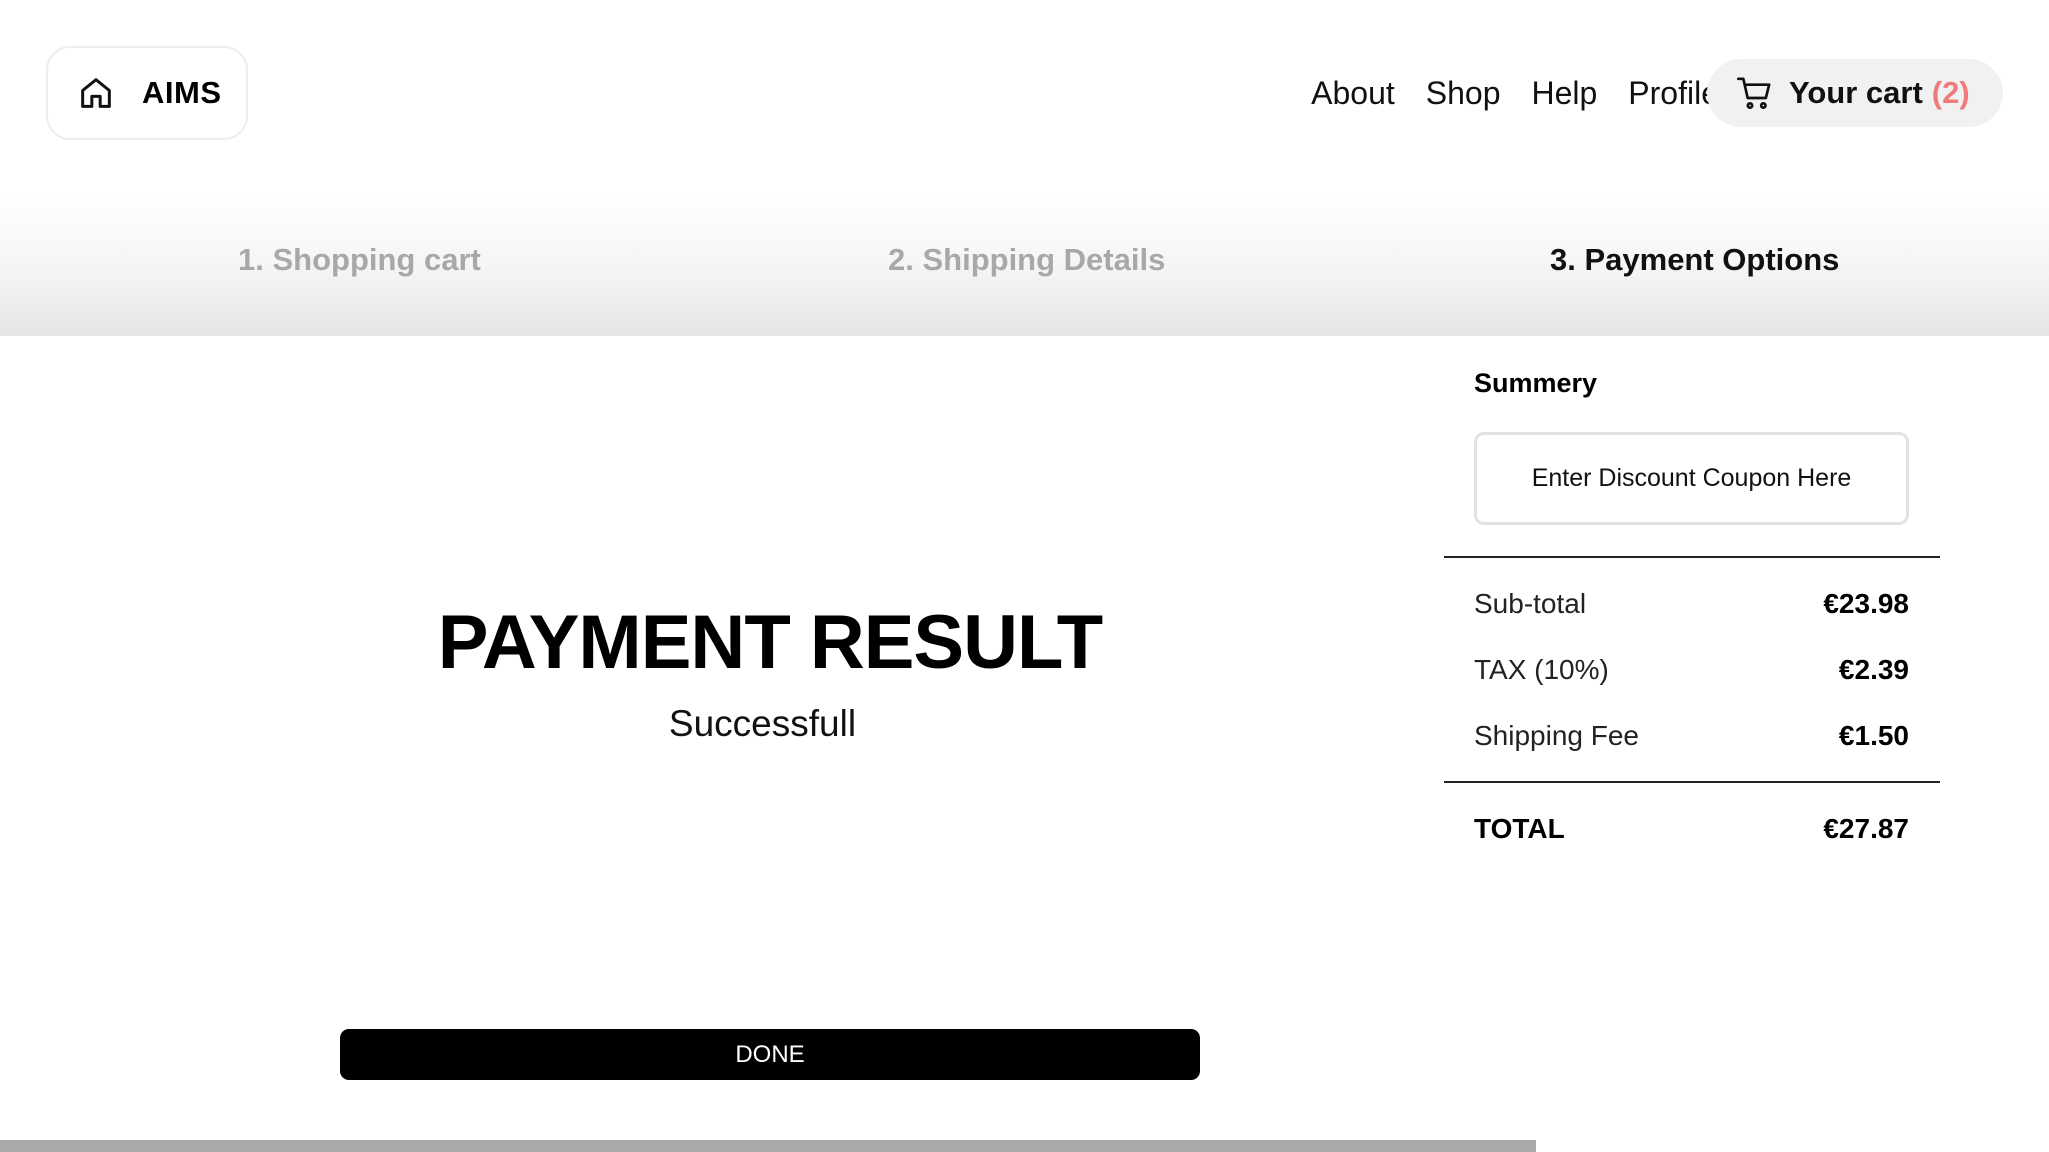 This screenshot has height=1152, width=2049. I want to click on nav-about: About, so click(1353, 93).